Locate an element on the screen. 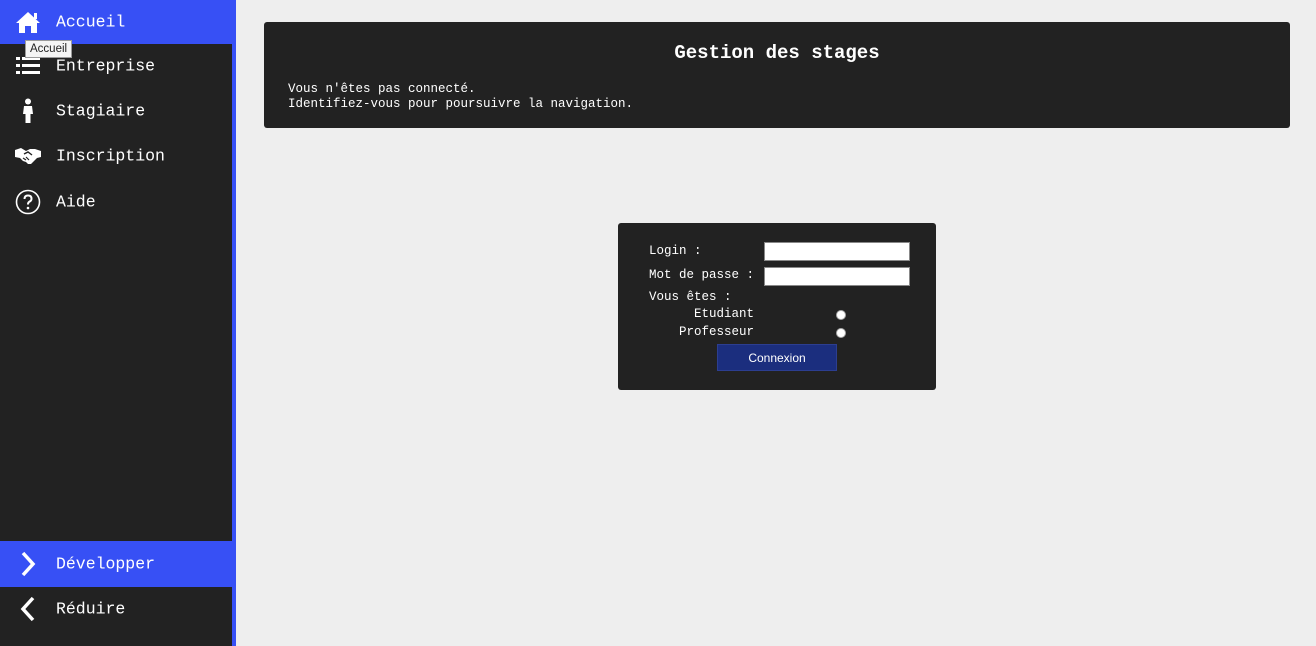 This screenshot has height=646, width=1316. home-icon is located at coordinates (28, 22).